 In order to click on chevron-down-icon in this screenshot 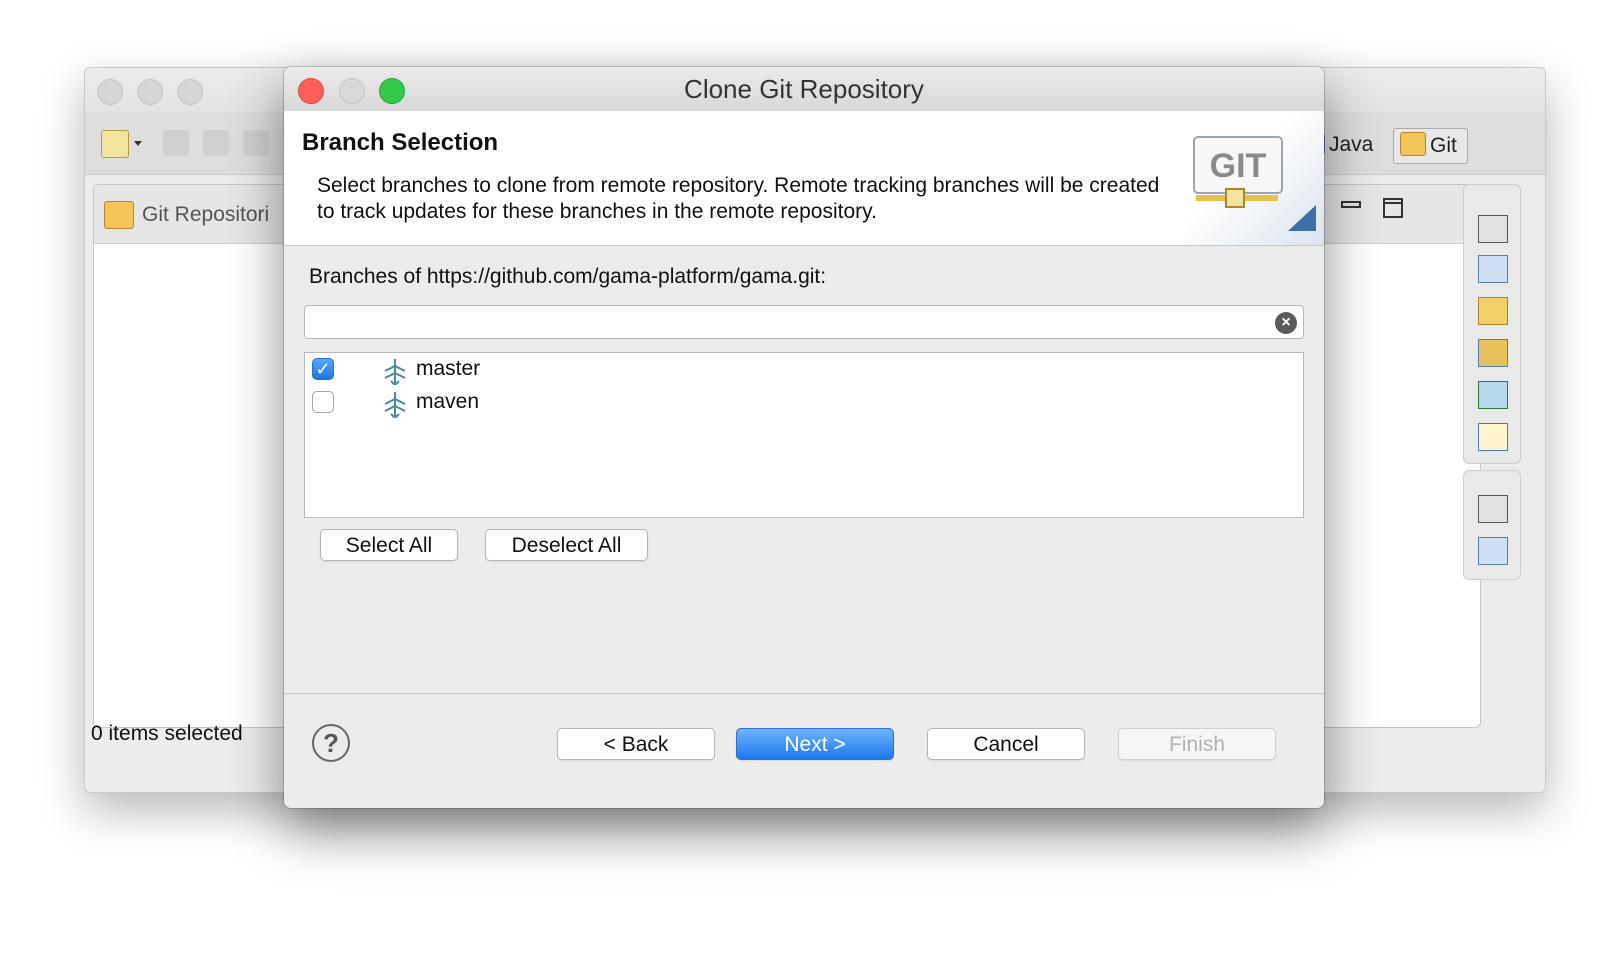, I will do `click(138, 143)`.